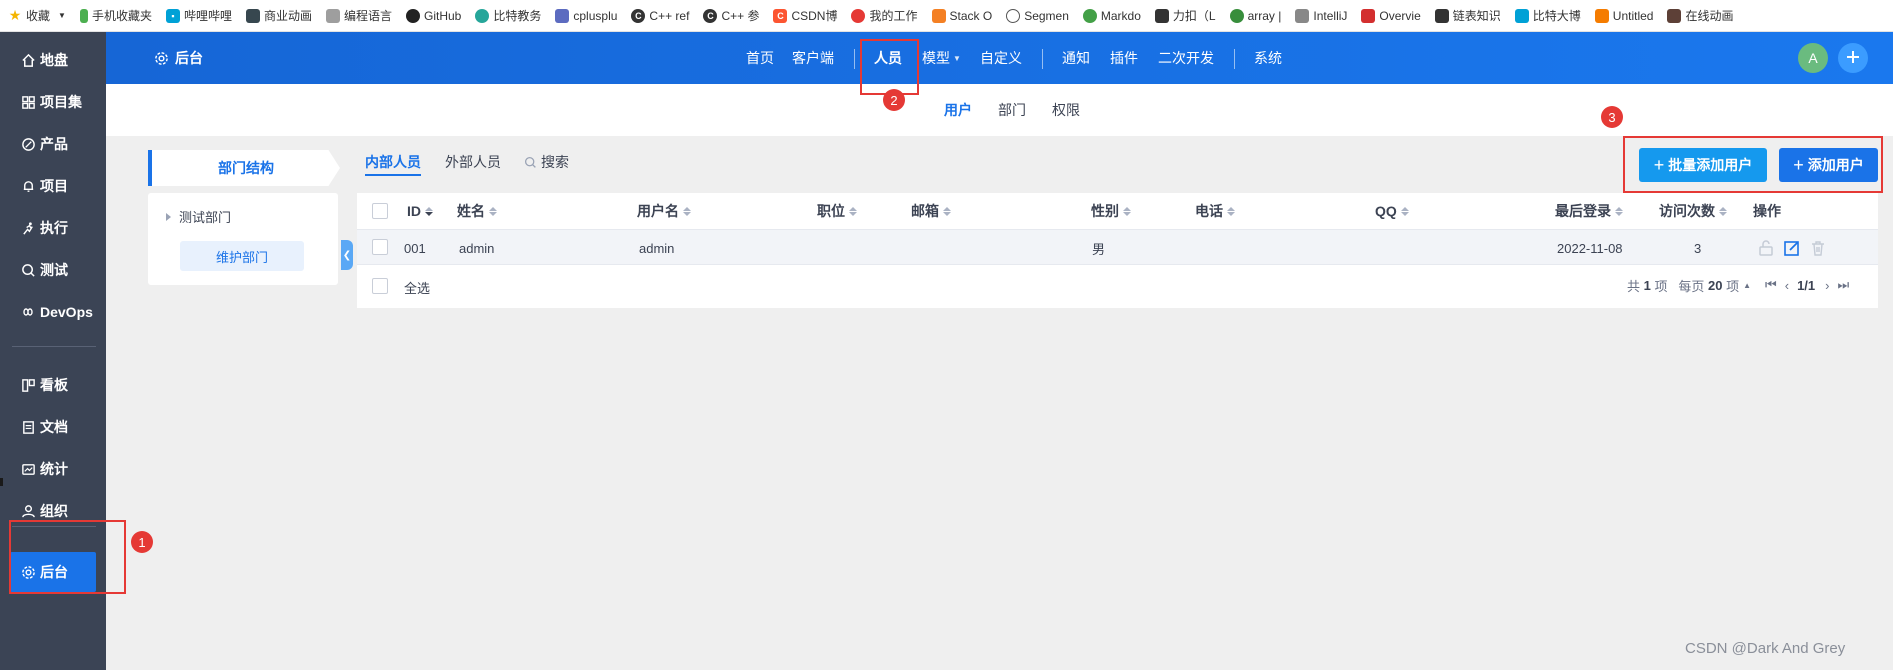 The width and height of the screenshot is (1893, 670). What do you see at coordinates (1787, 285) in the screenshot?
I see `prev-page-icon: ‹` at bounding box center [1787, 285].